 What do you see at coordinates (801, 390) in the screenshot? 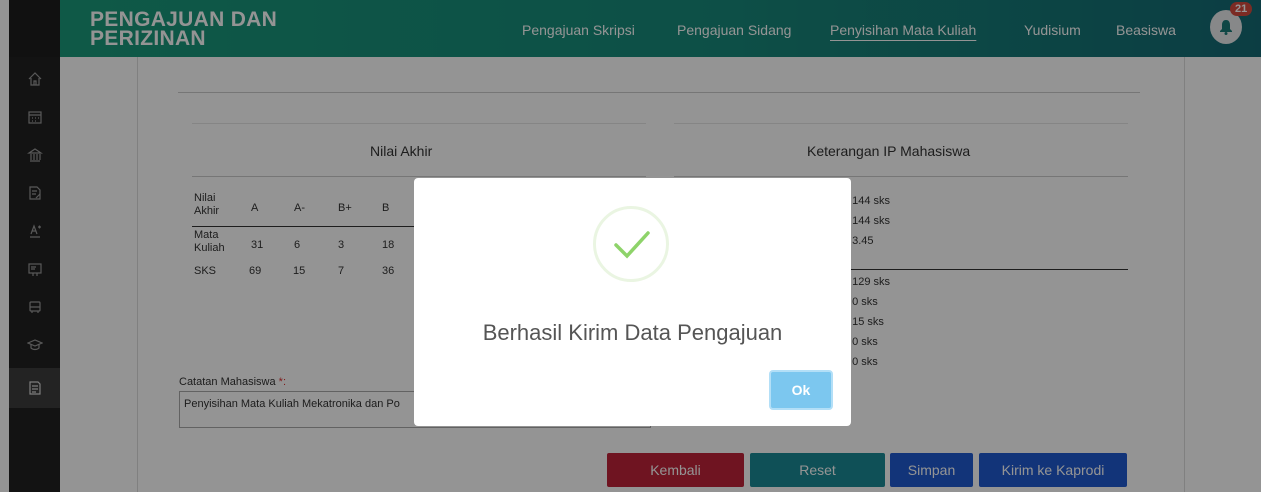
I see `ok-button: Ok` at bounding box center [801, 390].